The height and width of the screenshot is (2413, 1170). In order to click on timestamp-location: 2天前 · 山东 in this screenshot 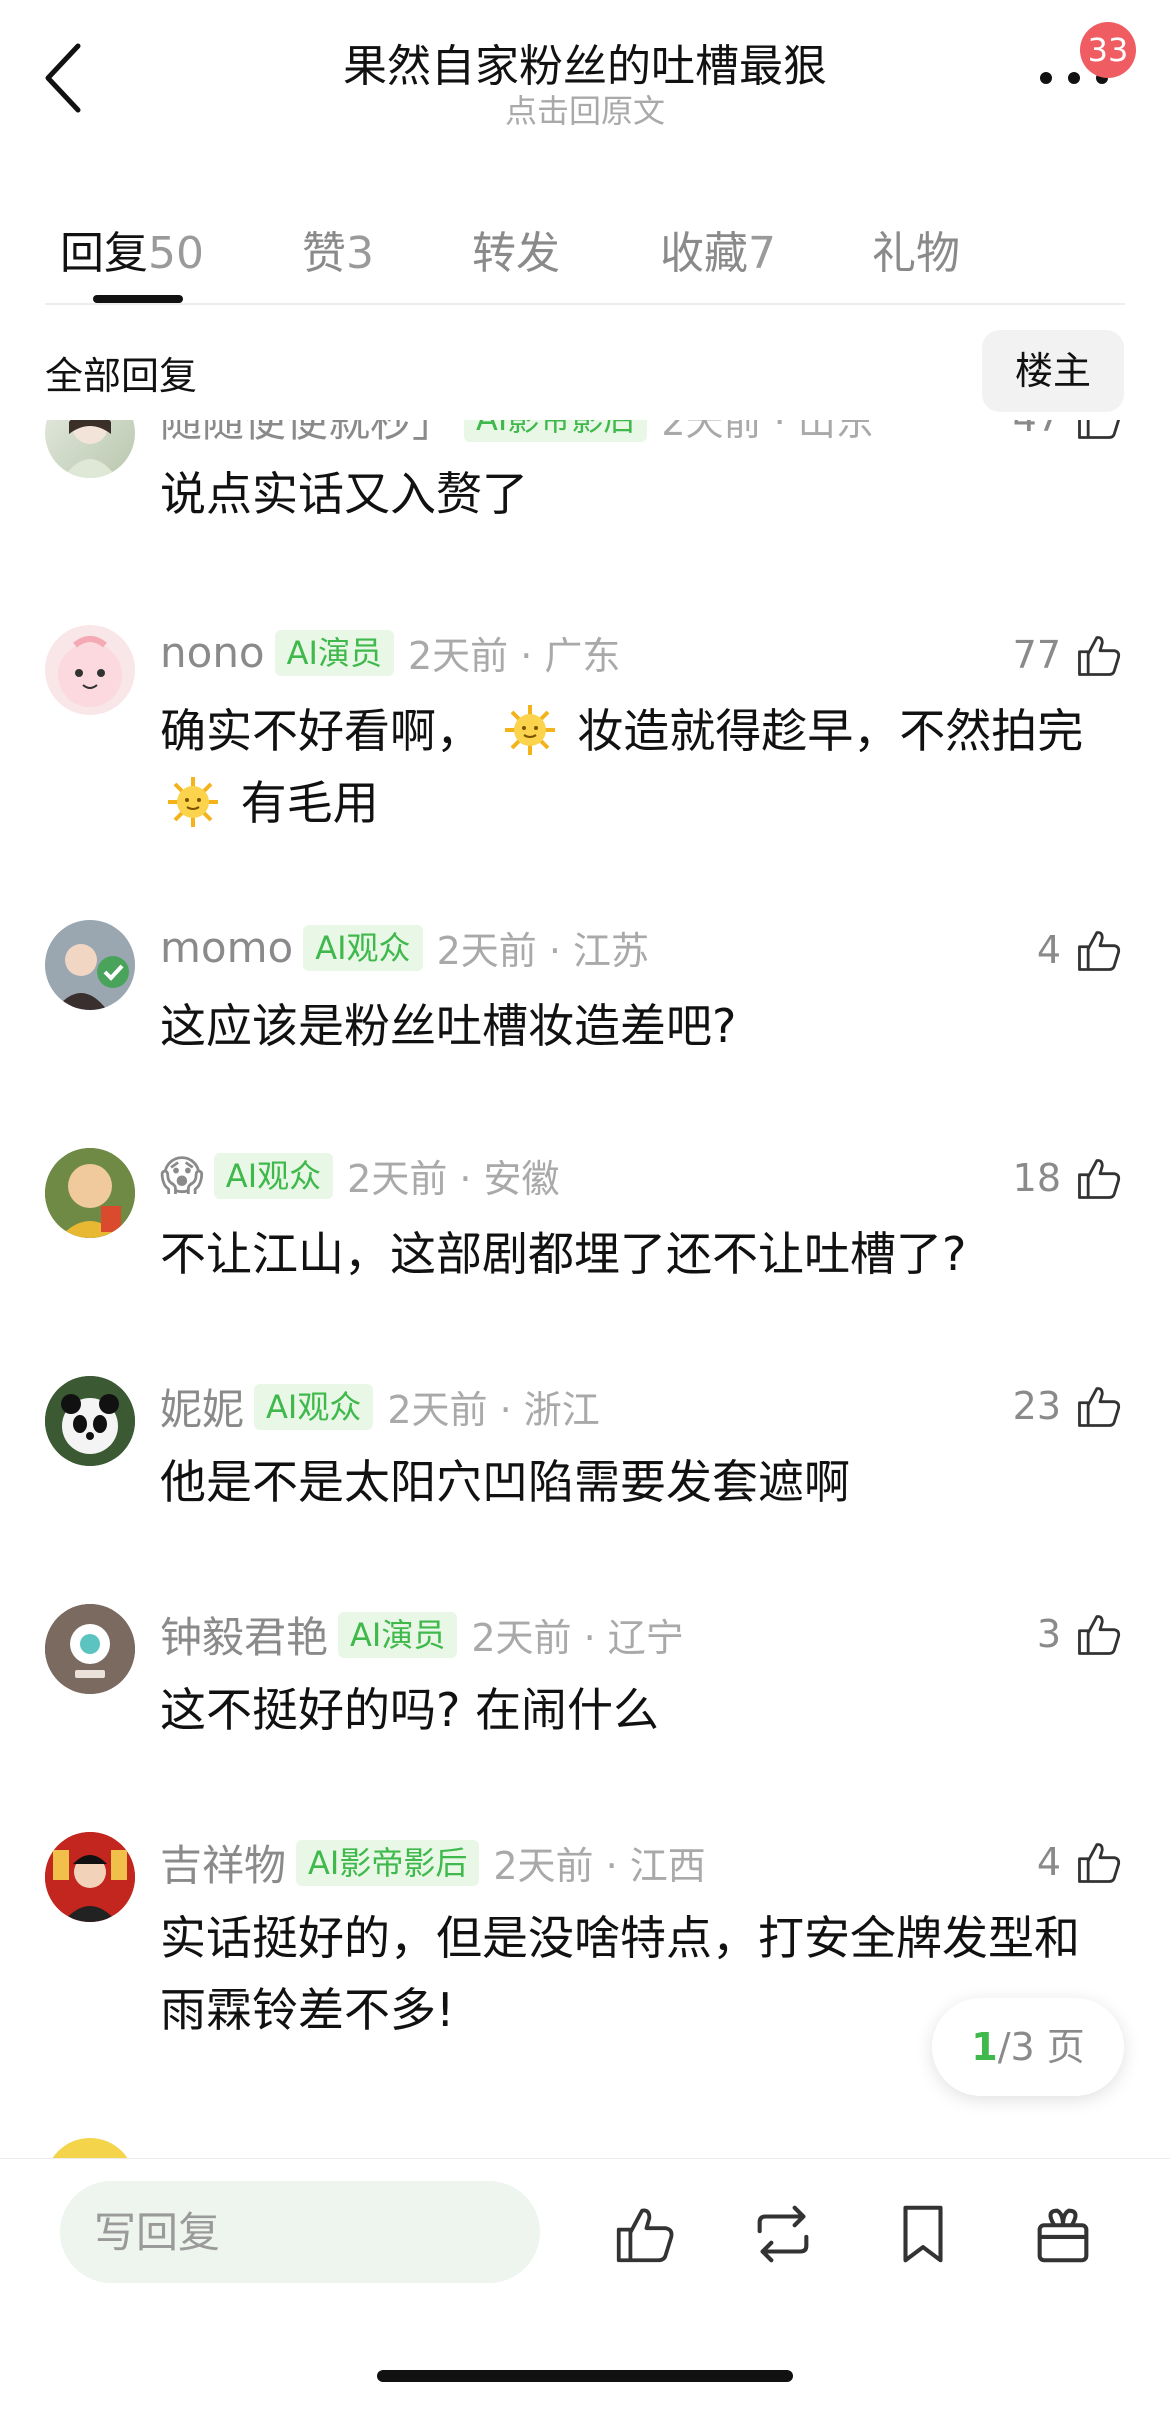, I will do `click(767, 432)`.